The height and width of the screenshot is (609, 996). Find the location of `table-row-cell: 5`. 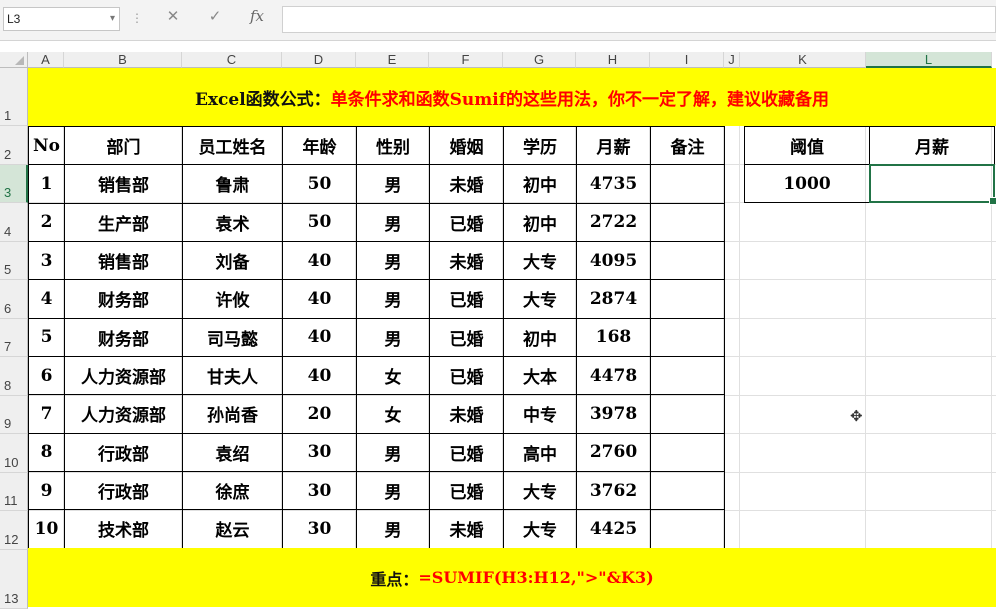

table-row-cell: 5 is located at coordinates (46, 337).